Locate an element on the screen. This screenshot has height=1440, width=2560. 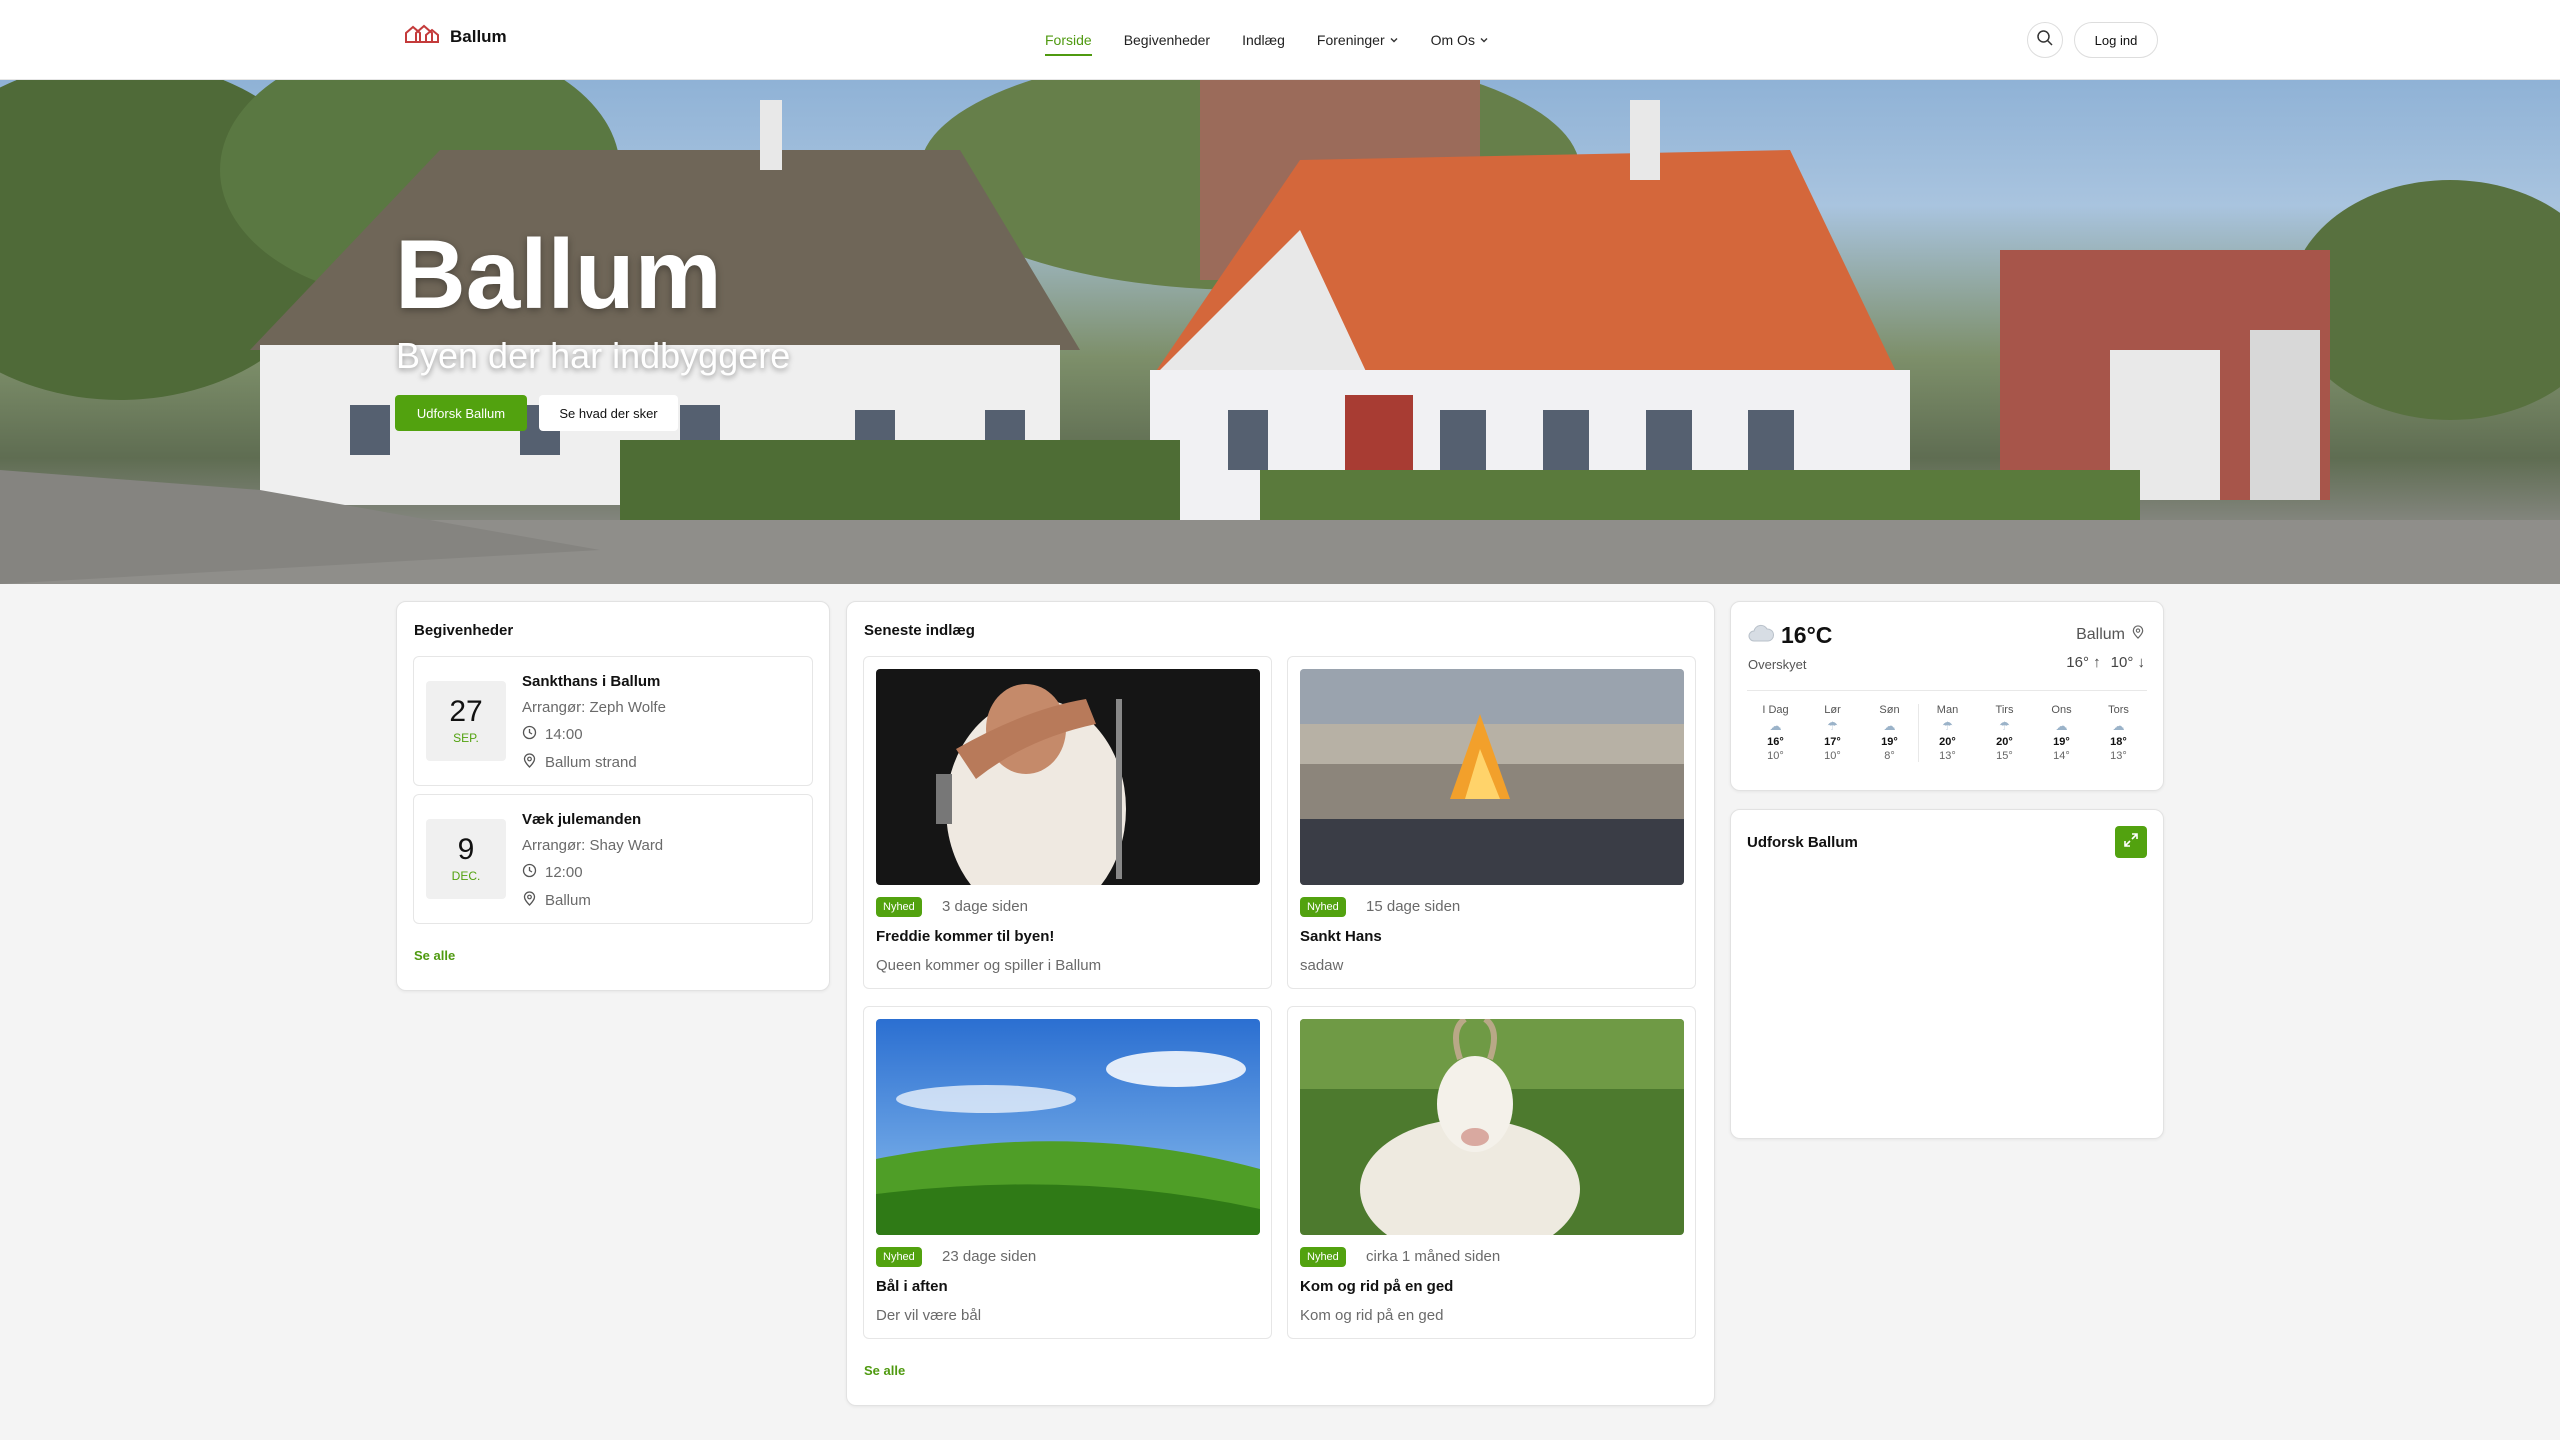
cloud-icon is located at coordinates (1761, 635).